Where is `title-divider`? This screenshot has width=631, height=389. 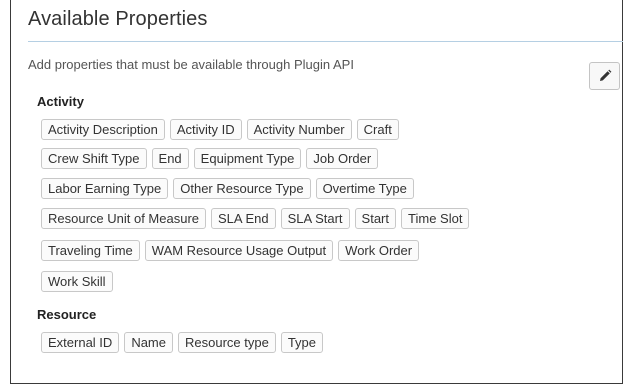
title-divider is located at coordinates (325, 41).